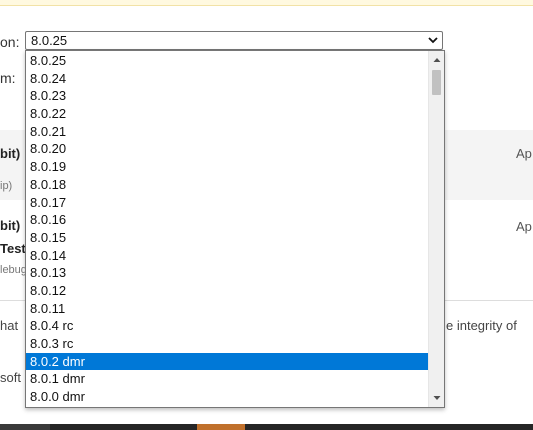  What do you see at coordinates (227, 79) in the screenshot?
I see `dropdown-option: 8.0.24` at bounding box center [227, 79].